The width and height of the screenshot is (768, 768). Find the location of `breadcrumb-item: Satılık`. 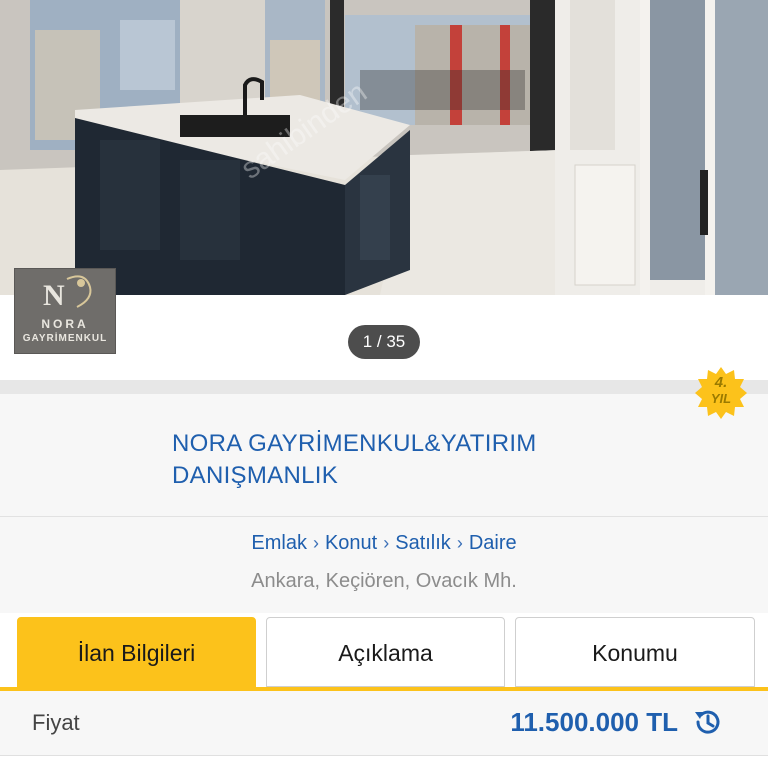

breadcrumb-item: Satılık is located at coordinates (423, 543).